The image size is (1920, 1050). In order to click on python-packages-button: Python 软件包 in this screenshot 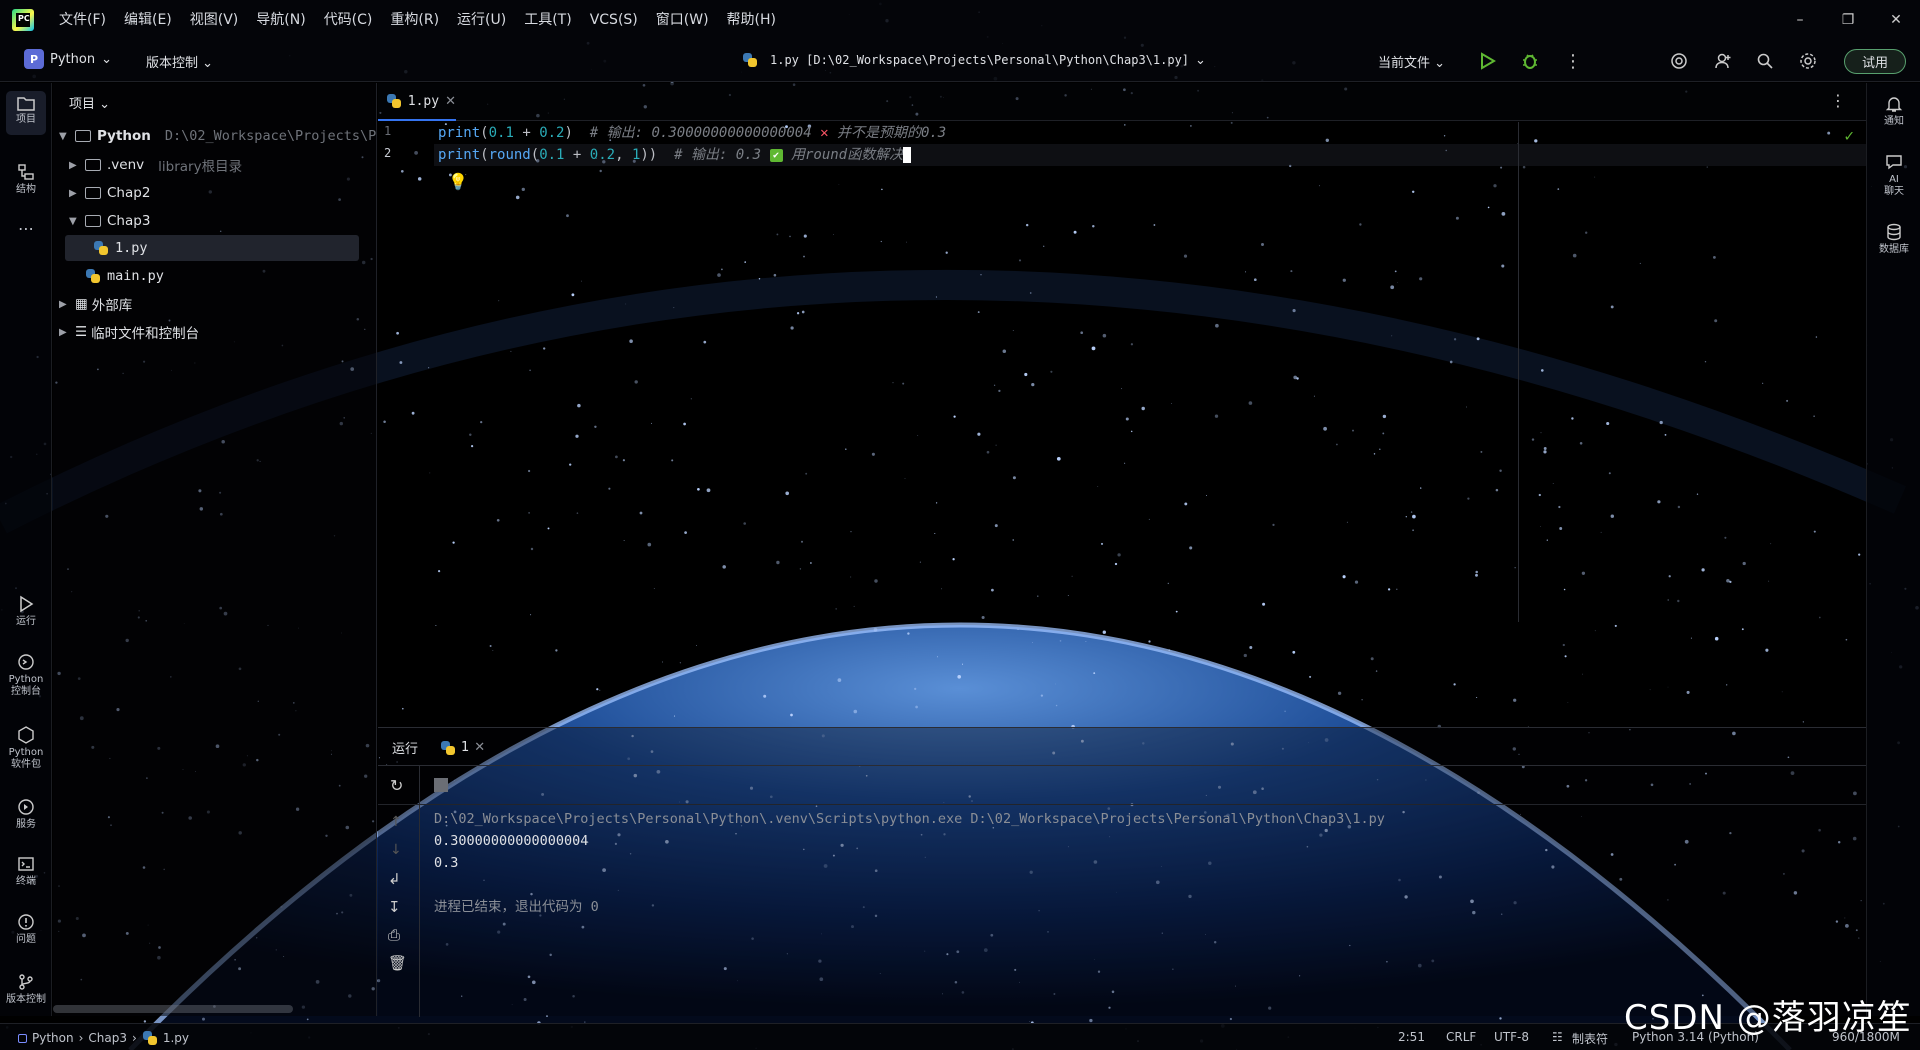, I will do `click(26, 748)`.